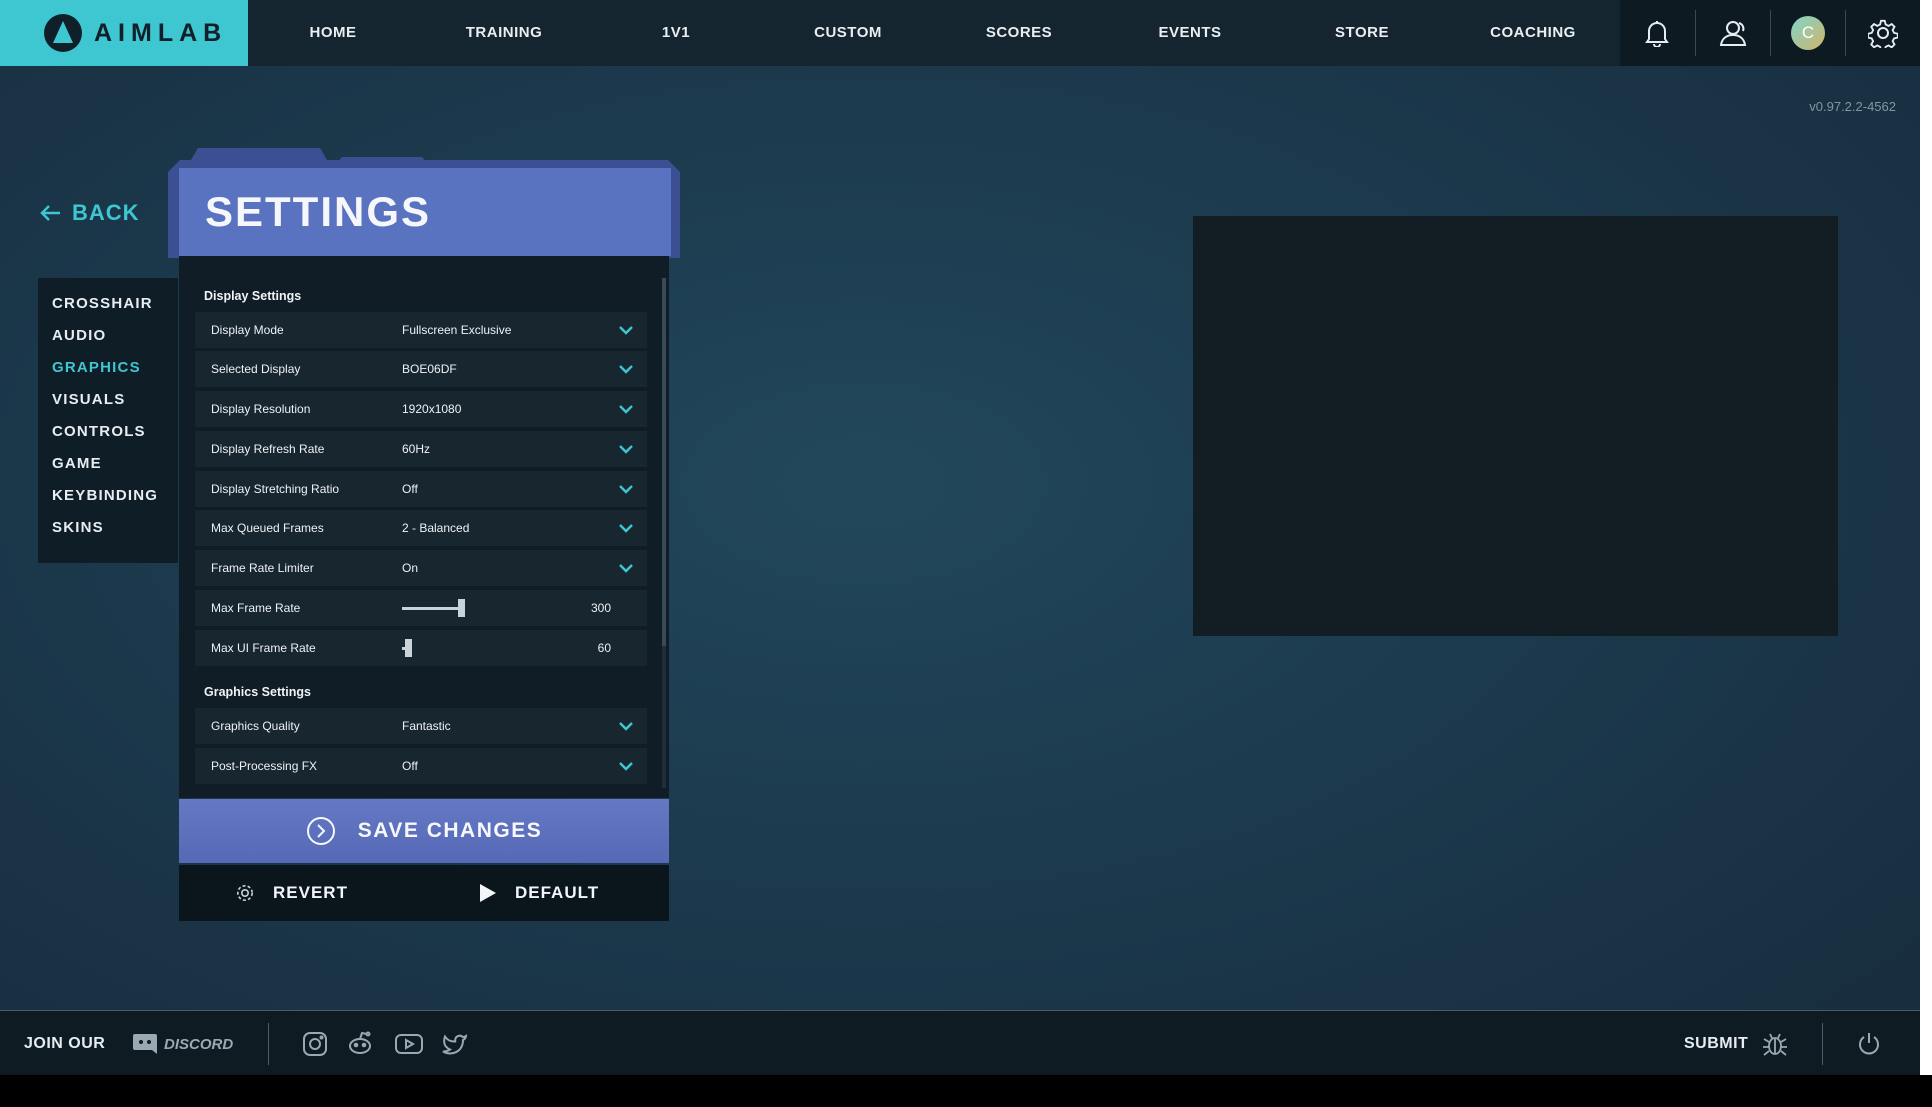 The image size is (1932, 1107). What do you see at coordinates (424, 893) in the screenshot?
I see `secondary-actions: REVERT DEFAULT` at bounding box center [424, 893].